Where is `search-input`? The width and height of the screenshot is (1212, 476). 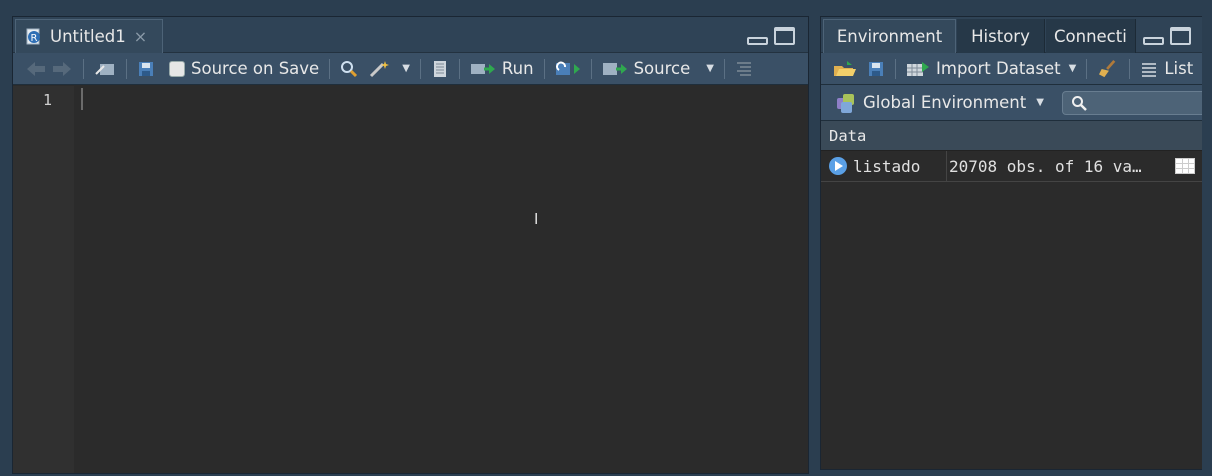 search-input is located at coordinates (1150, 102).